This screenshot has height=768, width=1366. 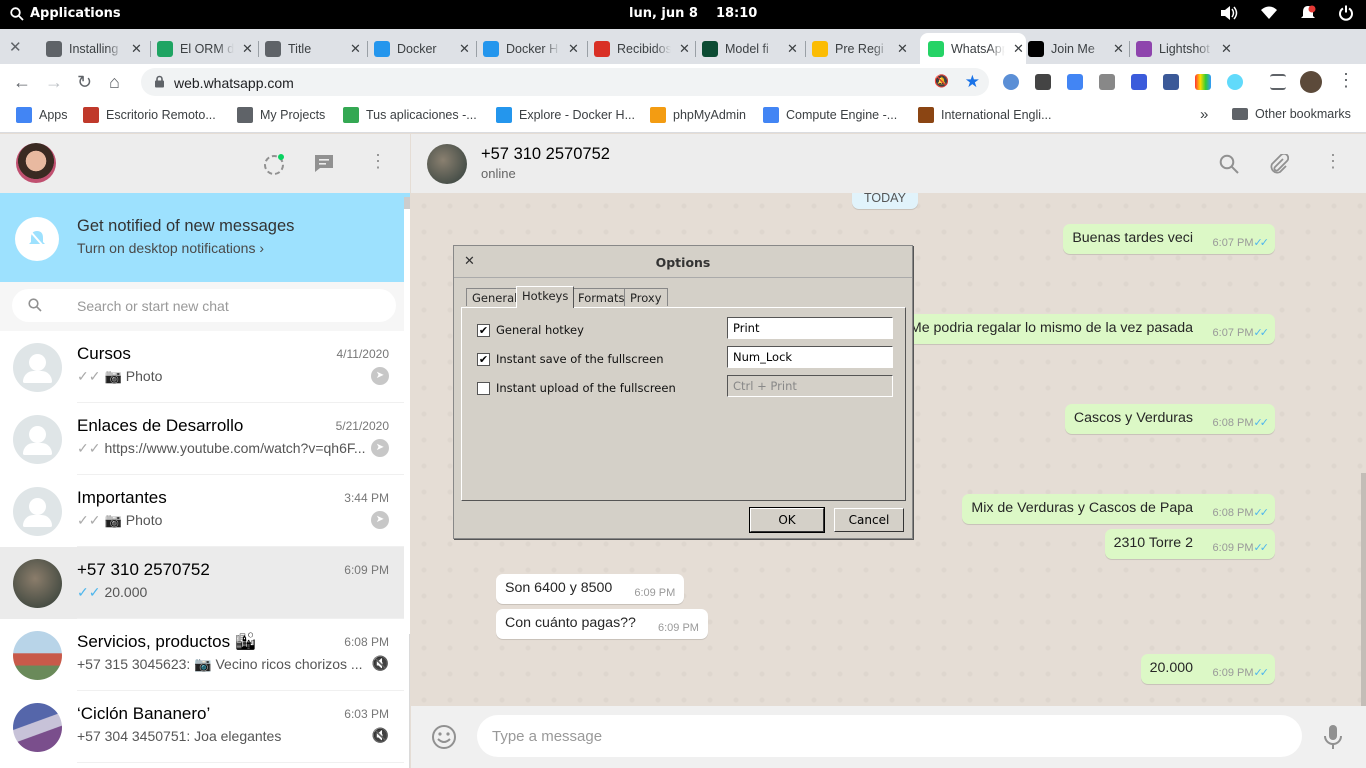 I want to click on attach-icon, so click(x=1279, y=164).